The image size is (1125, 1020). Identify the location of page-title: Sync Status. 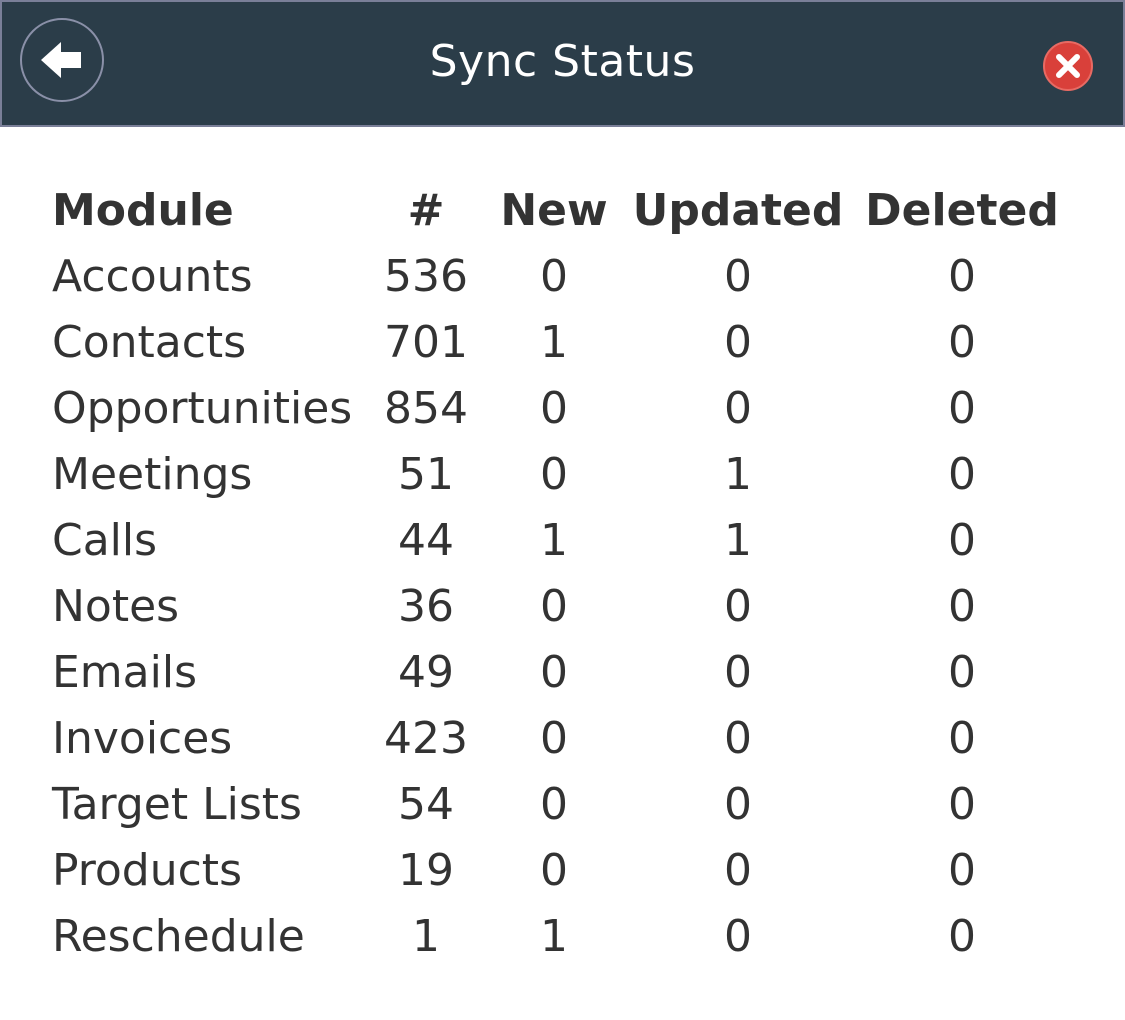
(562, 61).